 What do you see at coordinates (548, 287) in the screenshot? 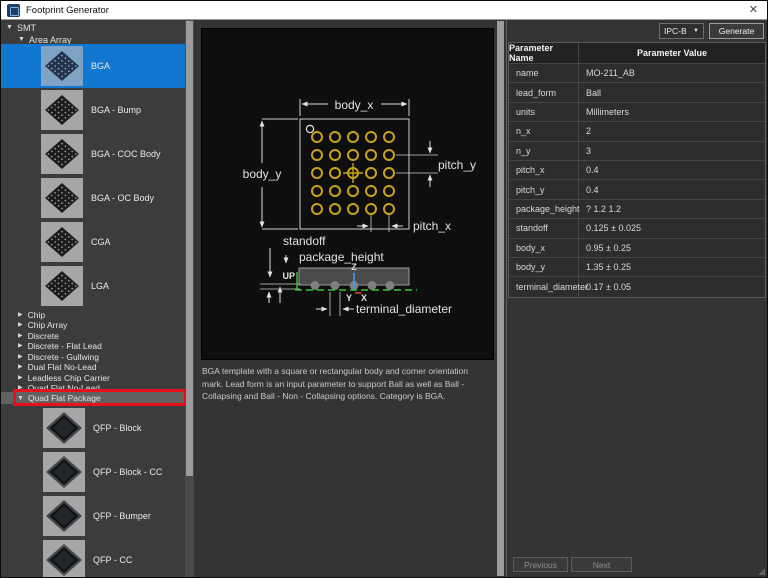
I see `param-name: terminal_diameter` at bounding box center [548, 287].